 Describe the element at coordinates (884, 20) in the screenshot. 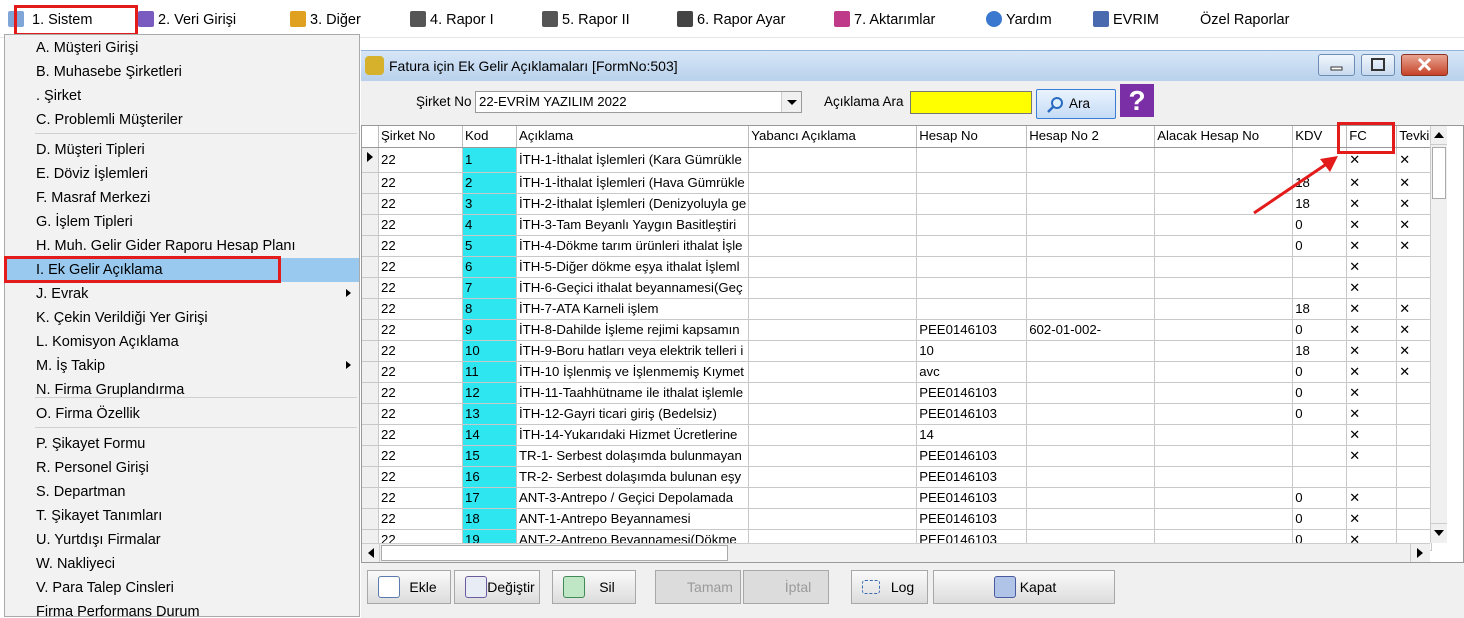

I see `menu-aktarimlar: 7. Aktarımlar` at that location.